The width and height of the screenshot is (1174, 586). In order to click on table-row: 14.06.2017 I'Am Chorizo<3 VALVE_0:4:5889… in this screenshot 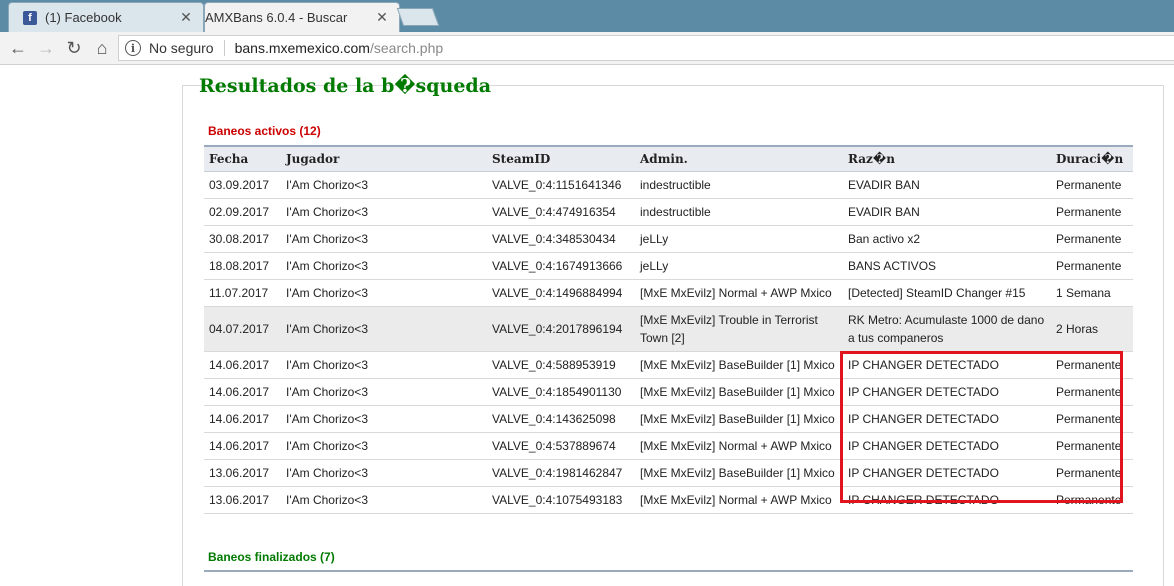, I will do `click(668, 365)`.